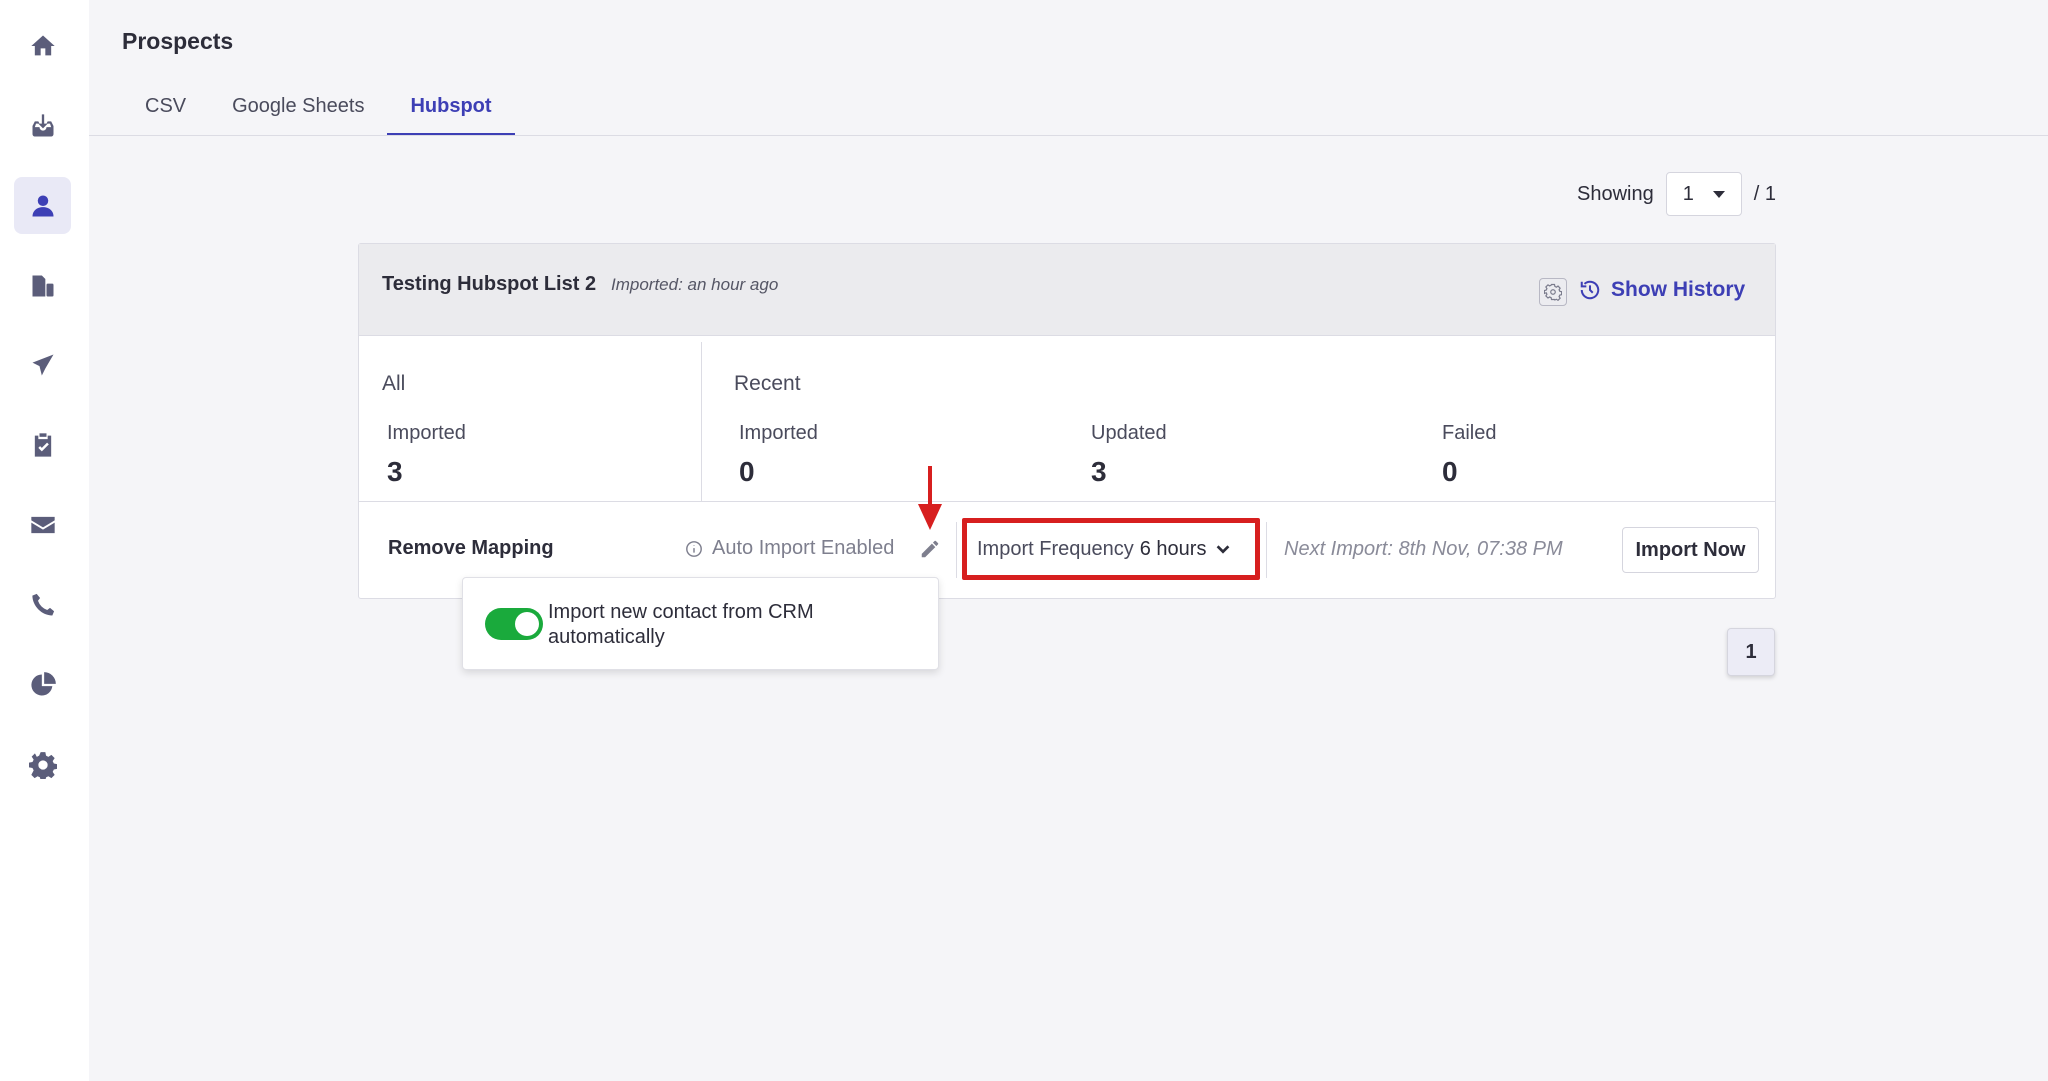 Image resolution: width=2048 pixels, height=1081 pixels. Describe the element at coordinates (767, 383) in the screenshot. I see `recent-group-label: Recent` at that location.